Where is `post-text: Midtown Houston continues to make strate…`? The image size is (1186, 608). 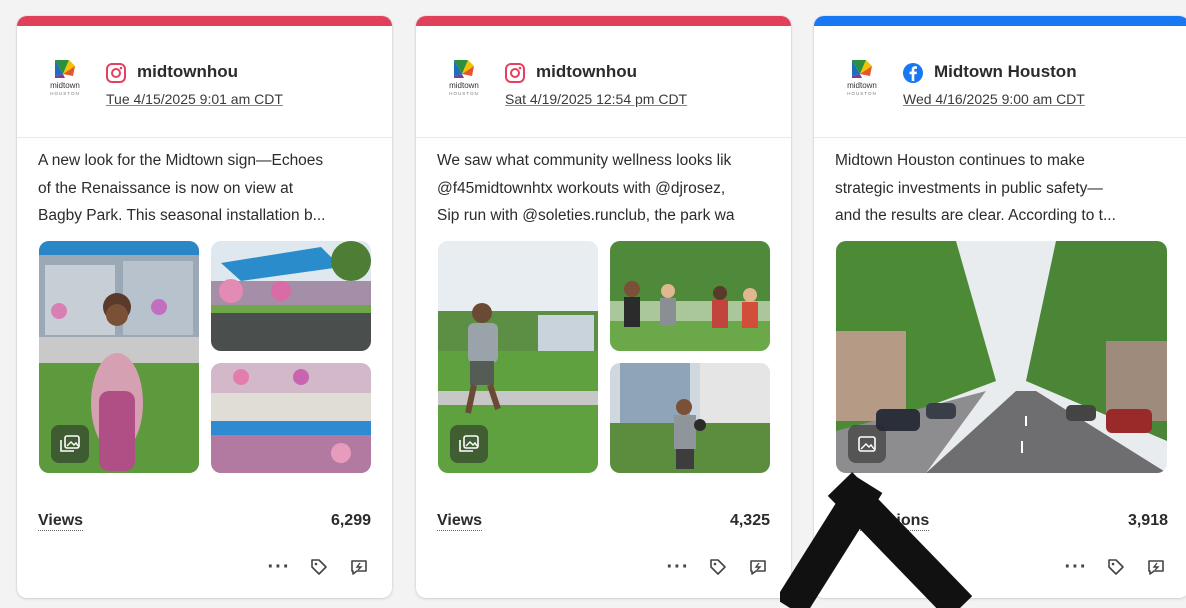
post-text: Midtown Houston continues to make strate… is located at coordinates (975, 188).